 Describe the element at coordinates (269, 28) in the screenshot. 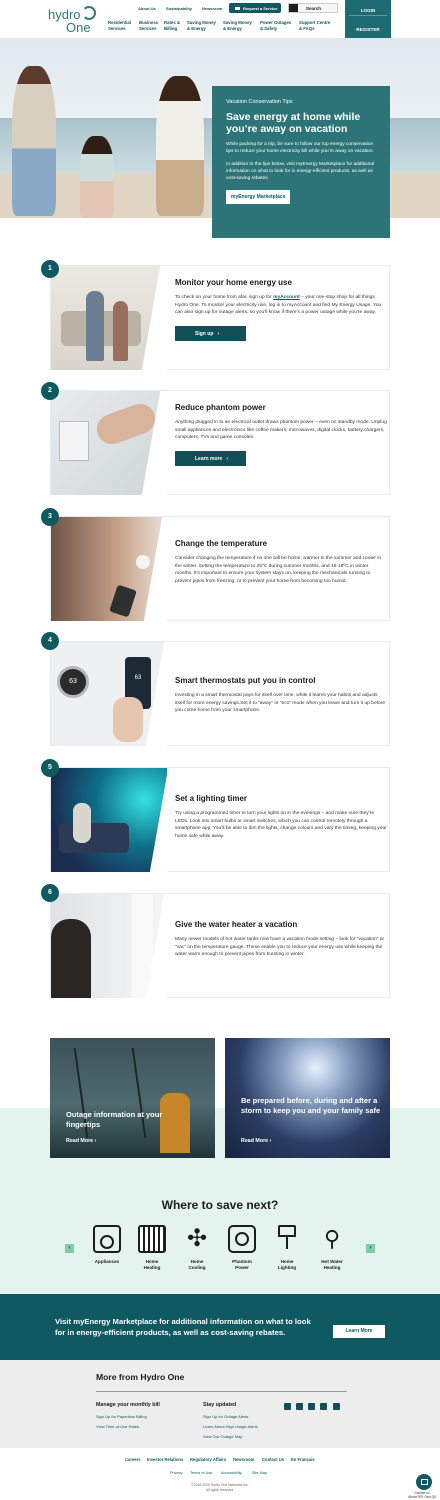

I see `nav-label: & Safety` at that location.